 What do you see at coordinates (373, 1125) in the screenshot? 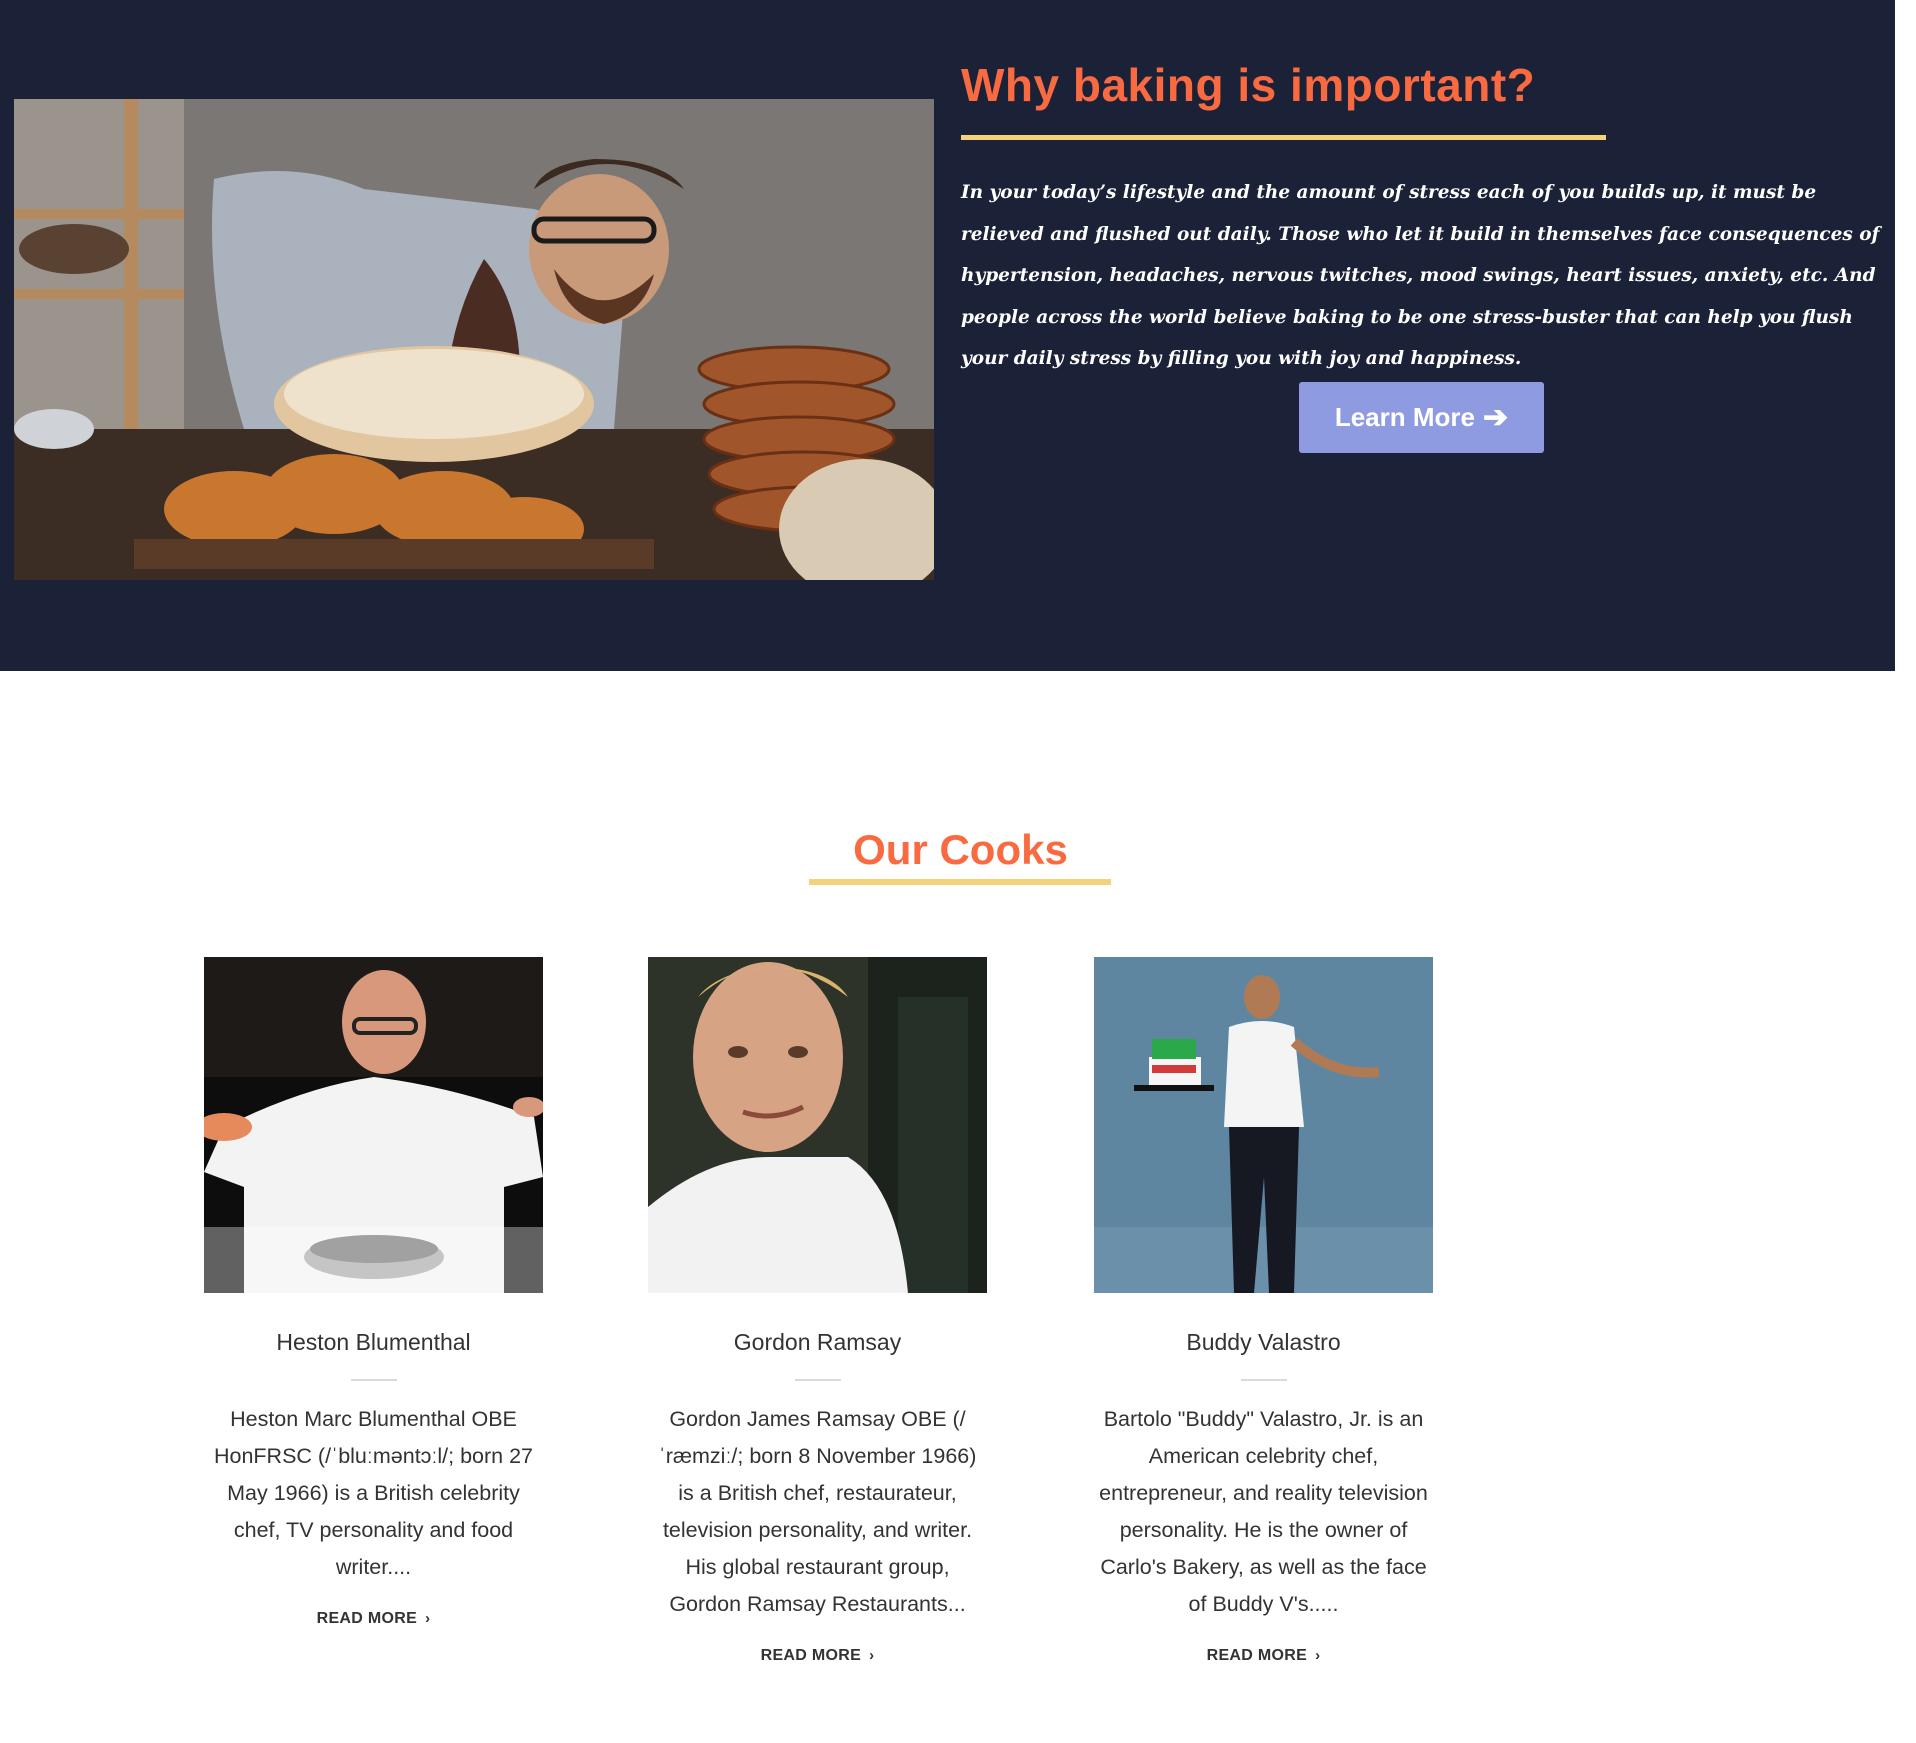
I see `cook-photo-heston` at bounding box center [373, 1125].